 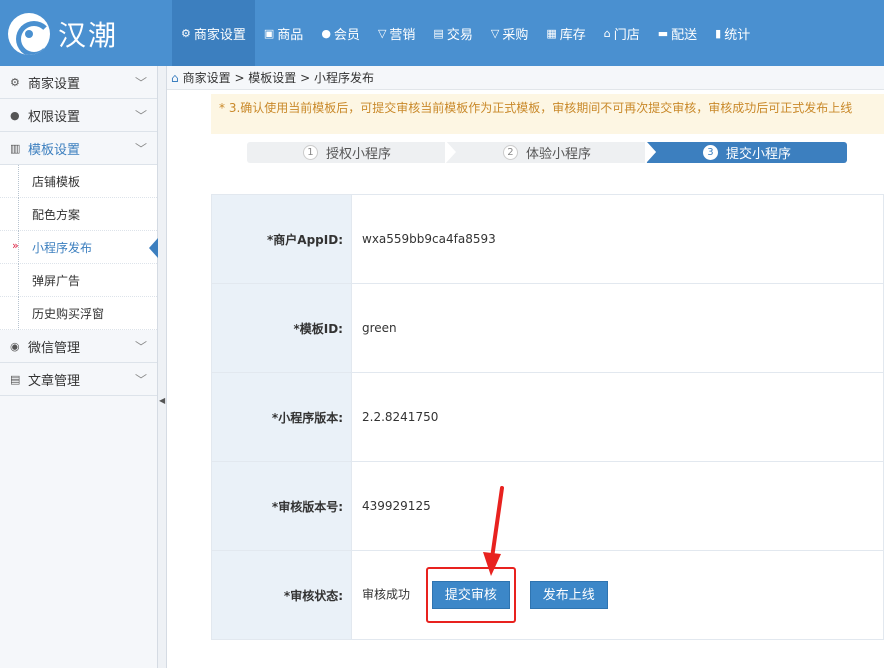 I want to click on appid-label: *商户AppID:, so click(x=281, y=239).